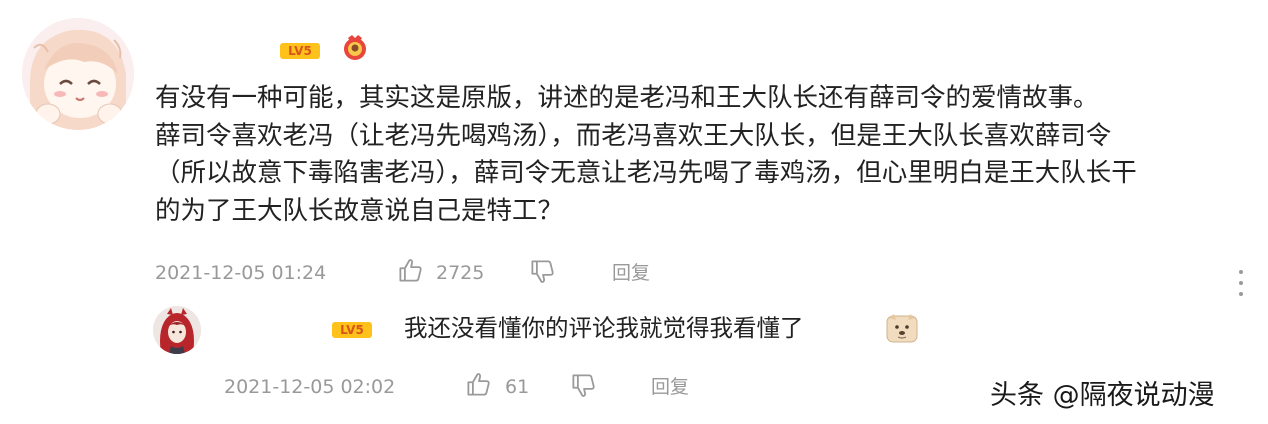 The image size is (1268, 424). Describe the element at coordinates (460, 273) in the screenshot. I see `like-count: 2725` at that location.